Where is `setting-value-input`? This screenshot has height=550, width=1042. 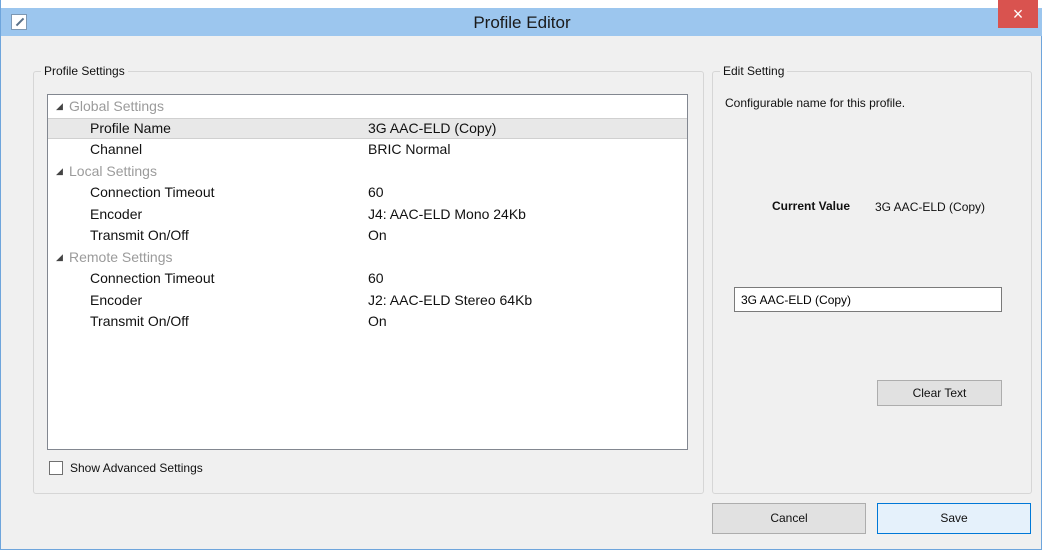
setting-value-input is located at coordinates (868, 299).